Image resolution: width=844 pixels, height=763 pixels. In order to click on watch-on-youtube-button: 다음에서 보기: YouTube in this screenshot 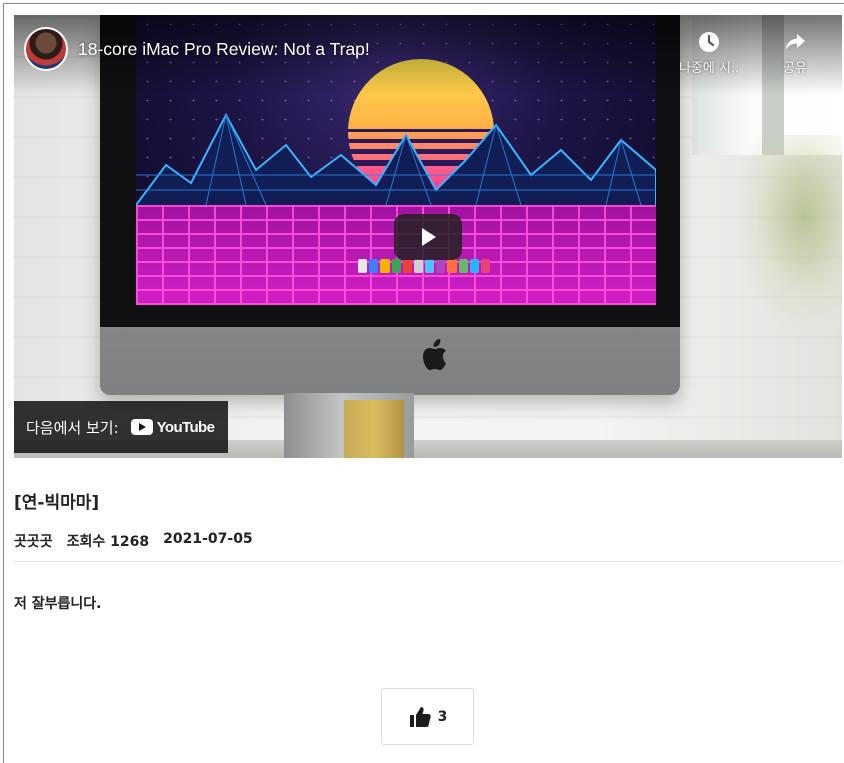, I will do `click(121, 427)`.